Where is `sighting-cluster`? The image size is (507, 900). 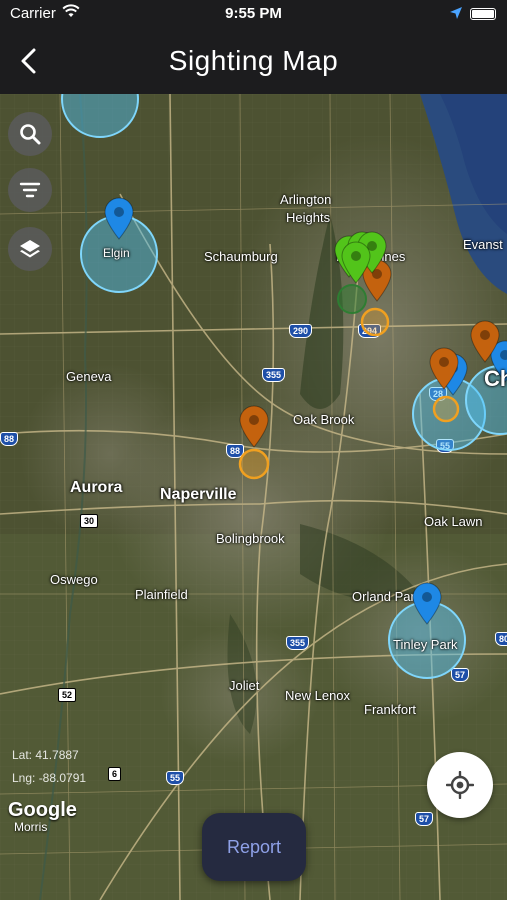 sighting-cluster is located at coordinates (100, 116).